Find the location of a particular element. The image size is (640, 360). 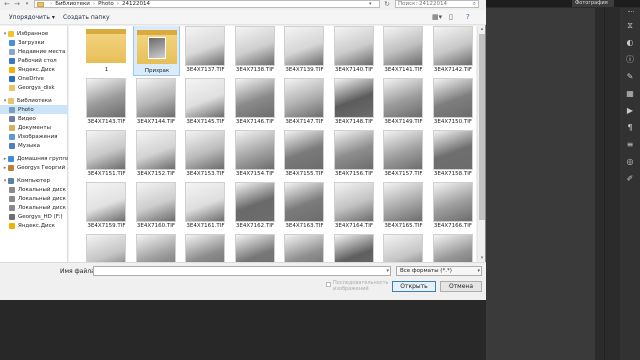

sidebar-item: Georgys_HD (F:) is located at coordinates (34, 216).